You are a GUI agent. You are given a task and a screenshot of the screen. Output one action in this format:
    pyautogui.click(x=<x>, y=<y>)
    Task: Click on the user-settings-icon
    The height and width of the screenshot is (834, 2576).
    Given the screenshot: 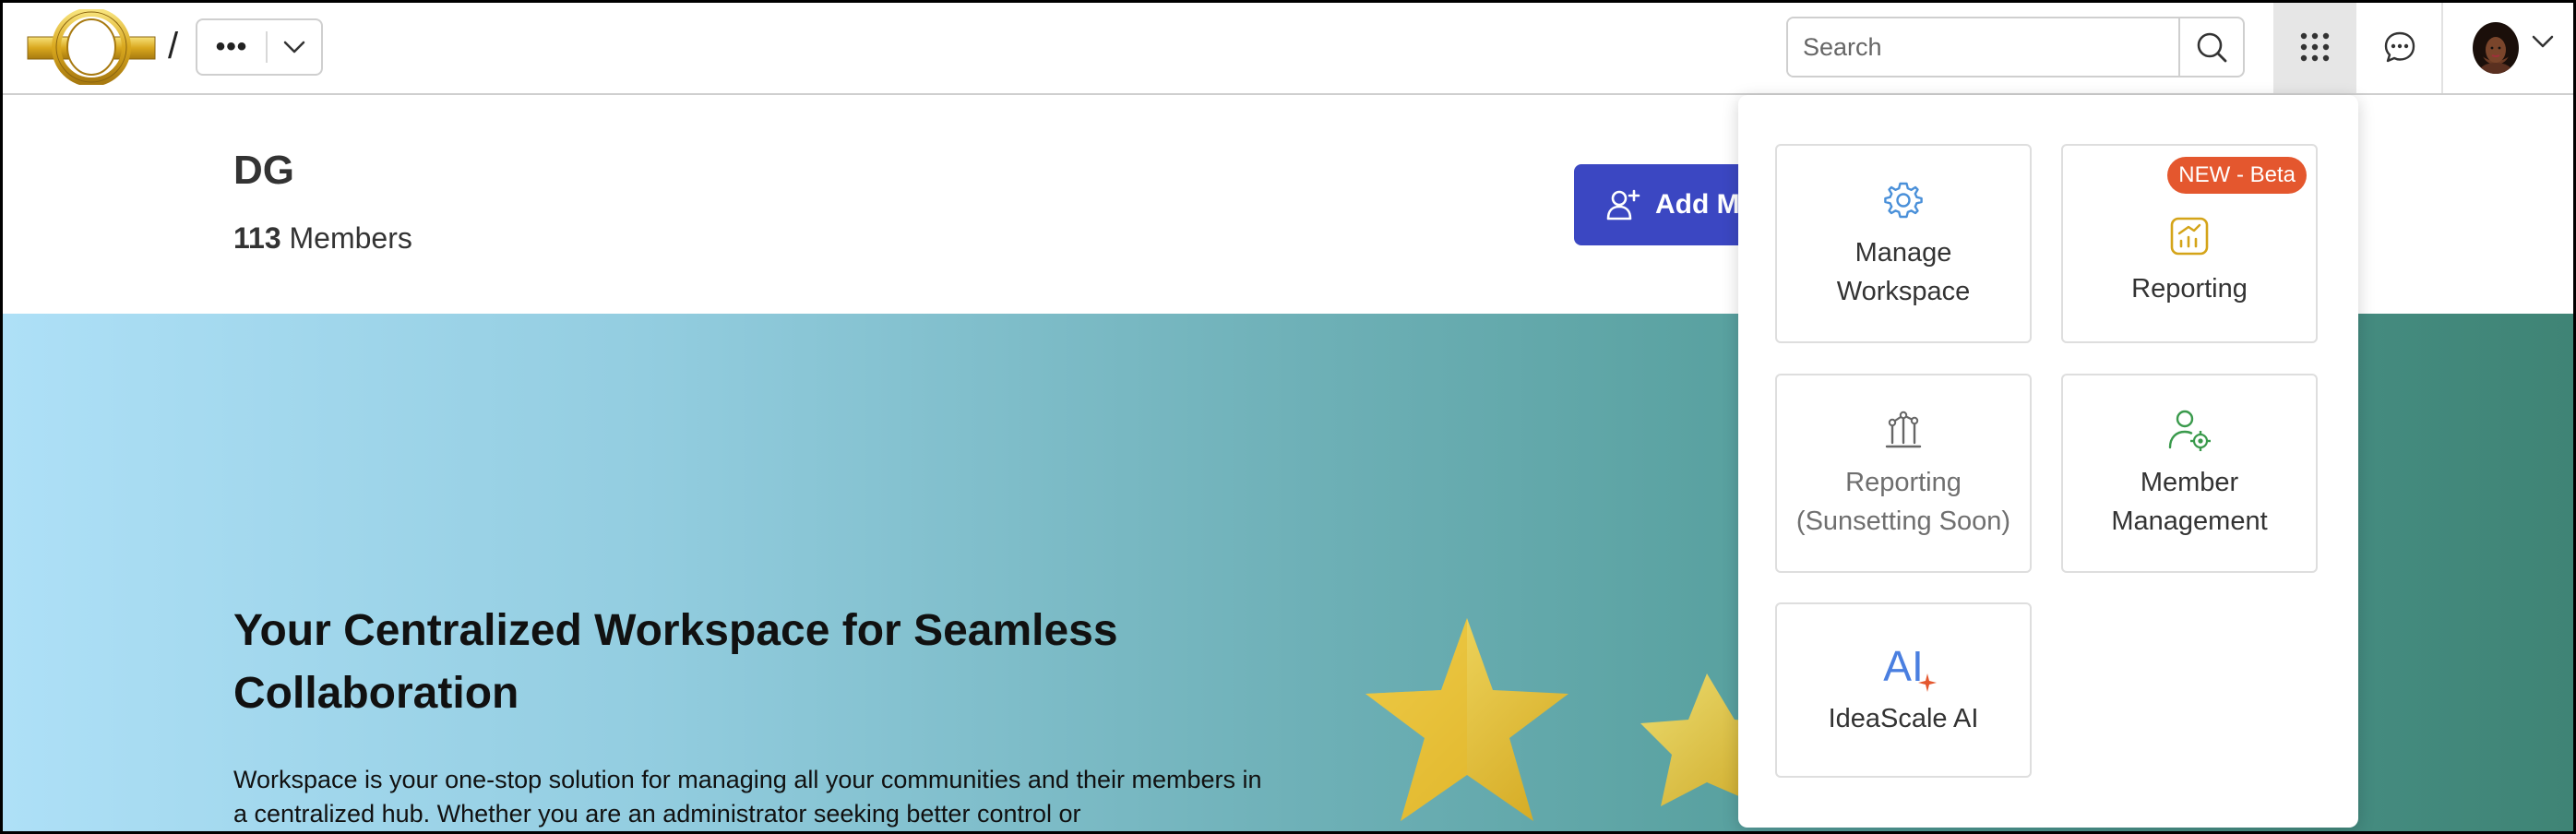 What is the action you would take?
    pyautogui.click(x=2189, y=430)
    